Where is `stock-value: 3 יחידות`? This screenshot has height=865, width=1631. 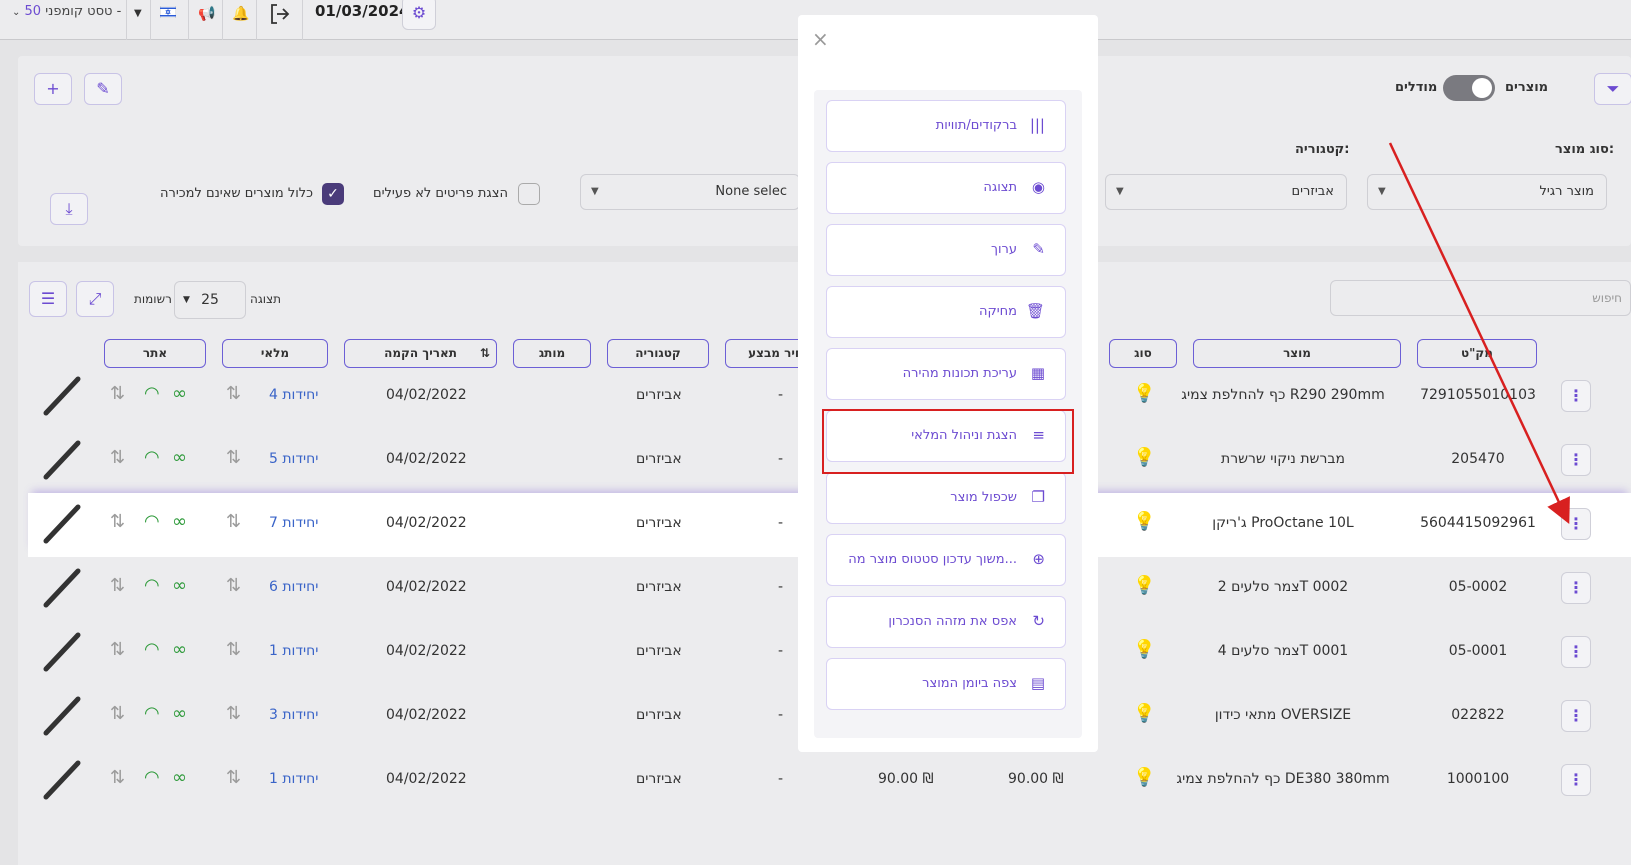 stock-value: 3 יחידות is located at coordinates (293, 715).